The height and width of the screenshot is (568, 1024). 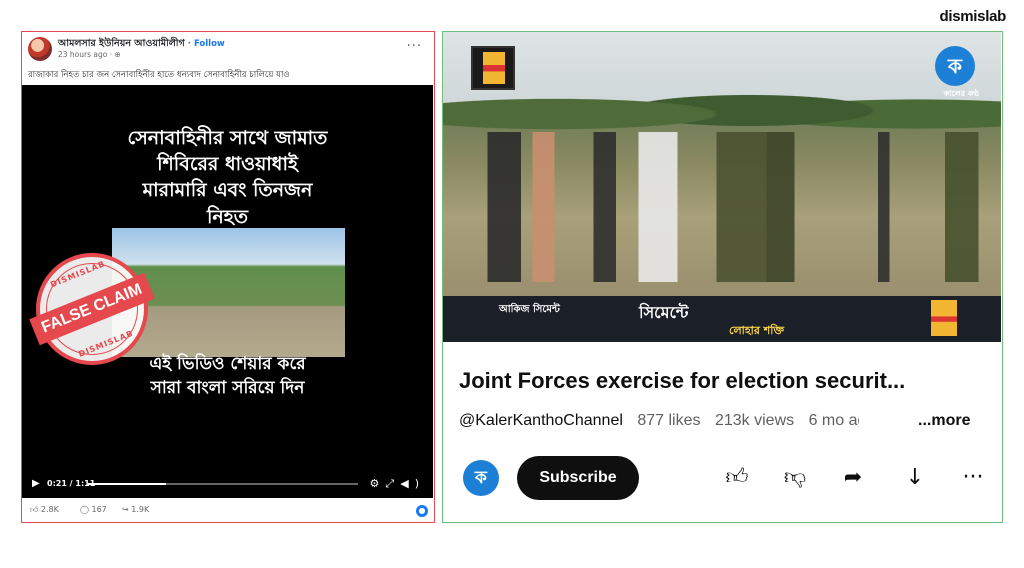 I want to click on post-timestamp: 23 hours ago · ⊕, so click(x=89, y=54).